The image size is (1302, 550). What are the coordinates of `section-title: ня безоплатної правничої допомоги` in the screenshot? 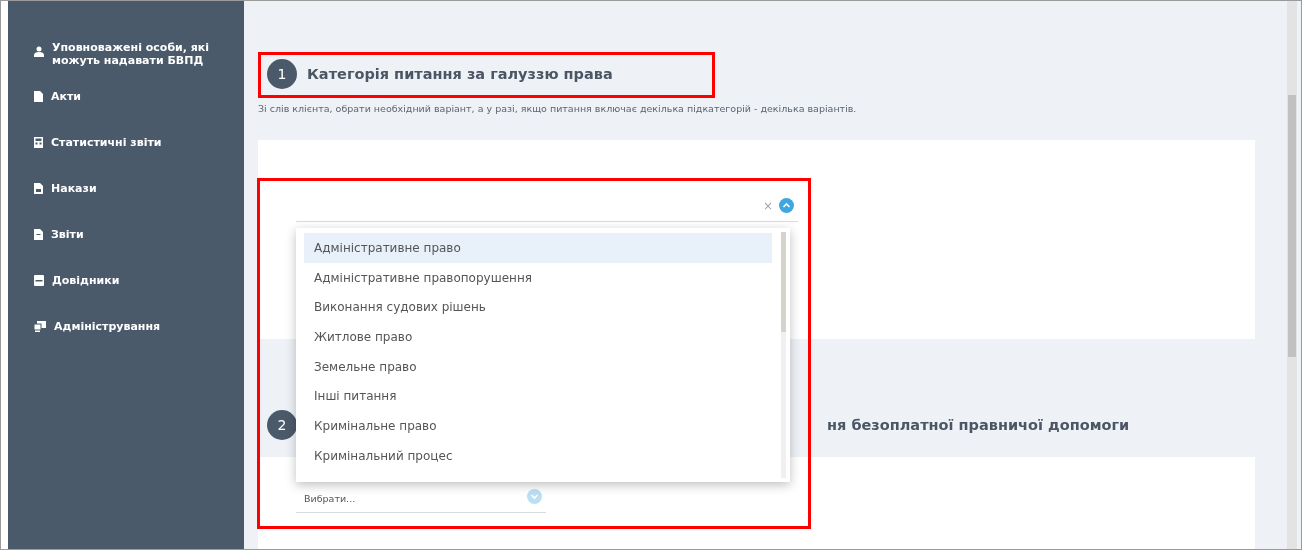 It's located at (978, 425).